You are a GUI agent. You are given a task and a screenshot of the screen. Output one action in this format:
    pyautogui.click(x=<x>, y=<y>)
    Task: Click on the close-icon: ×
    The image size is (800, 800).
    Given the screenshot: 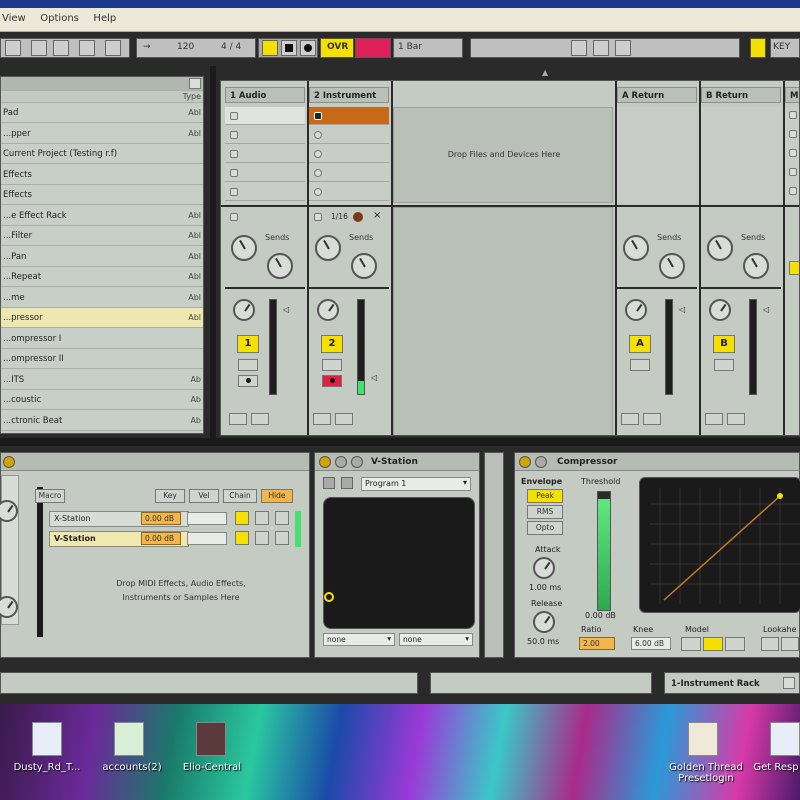 What is the action you would take?
    pyautogui.click(x=377, y=215)
    